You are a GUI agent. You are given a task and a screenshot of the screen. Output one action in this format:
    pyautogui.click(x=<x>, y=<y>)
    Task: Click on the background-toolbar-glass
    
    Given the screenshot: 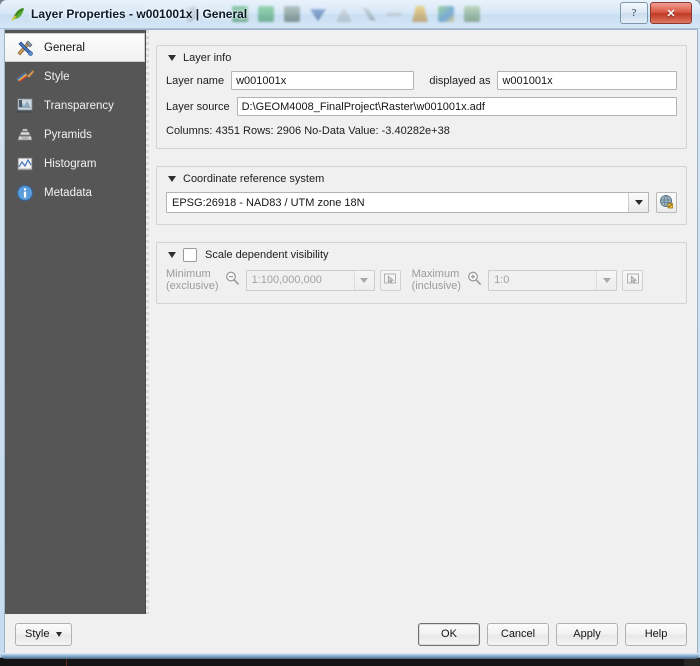 What is the action you would take?
    pyautogui.click(x=393, y=14)
    